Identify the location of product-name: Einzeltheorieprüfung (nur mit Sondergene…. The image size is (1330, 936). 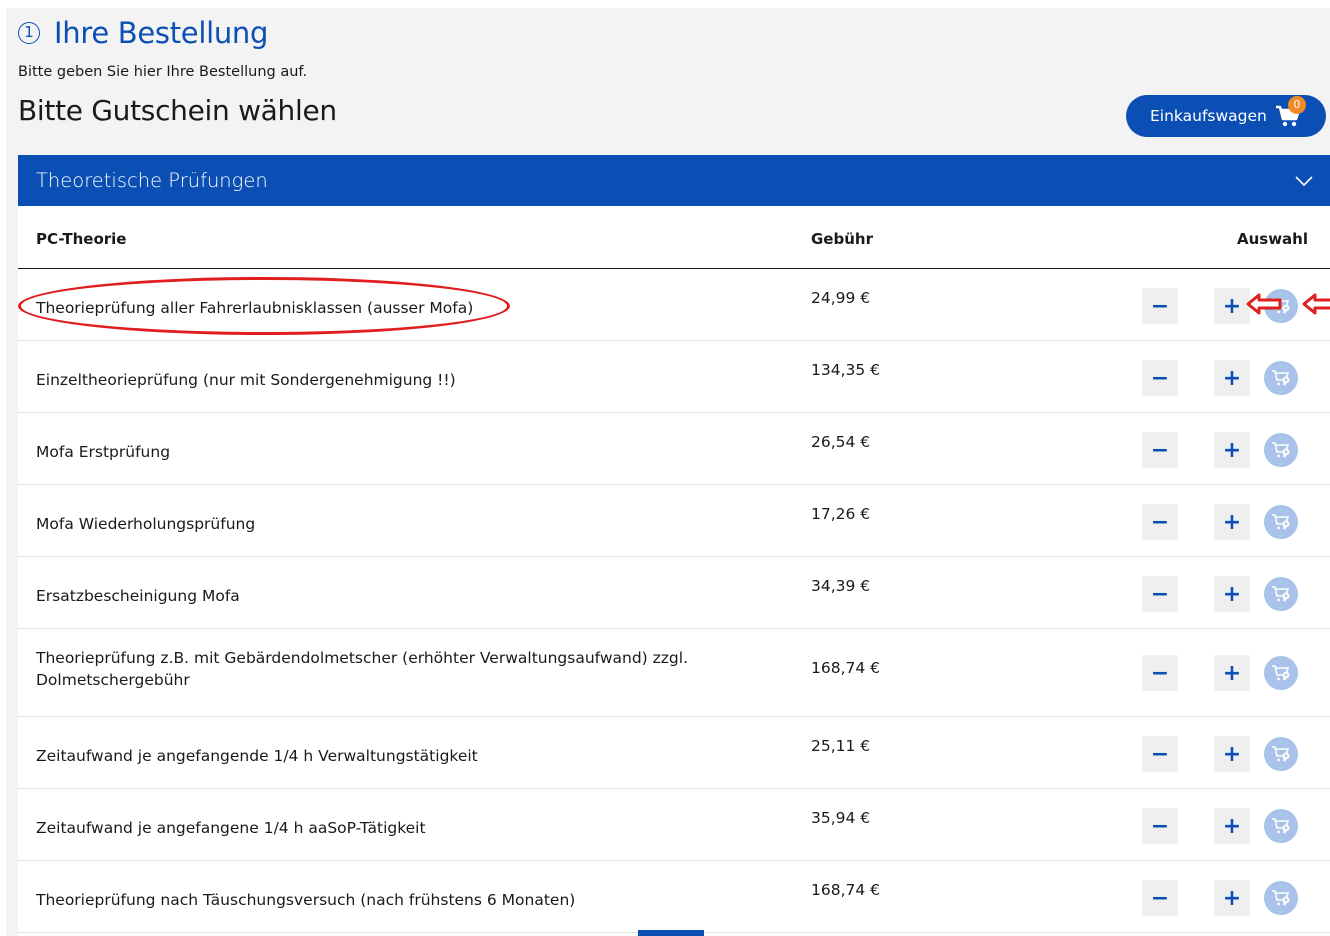
(246, 380).